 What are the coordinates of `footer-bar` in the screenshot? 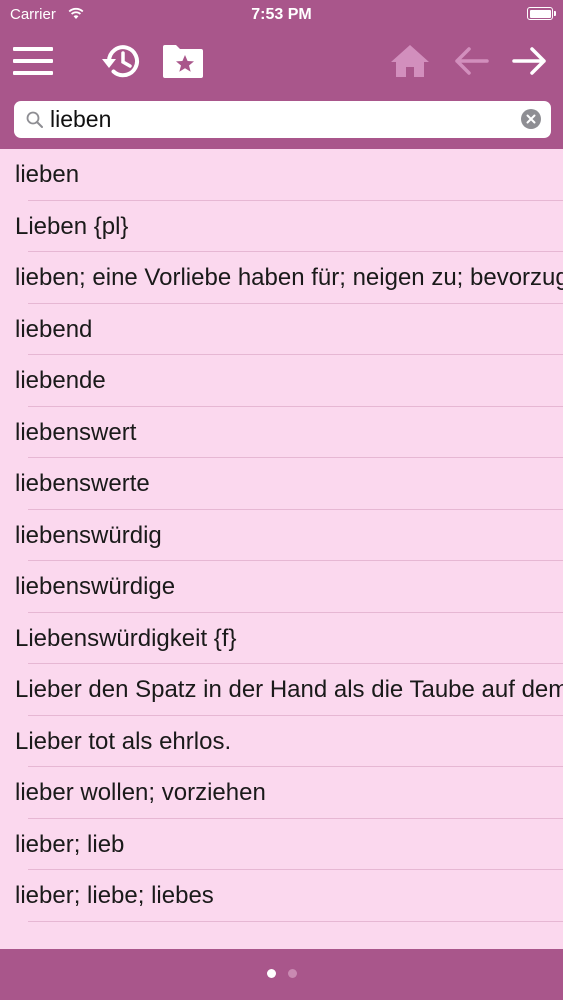 It's located at (281, 974).